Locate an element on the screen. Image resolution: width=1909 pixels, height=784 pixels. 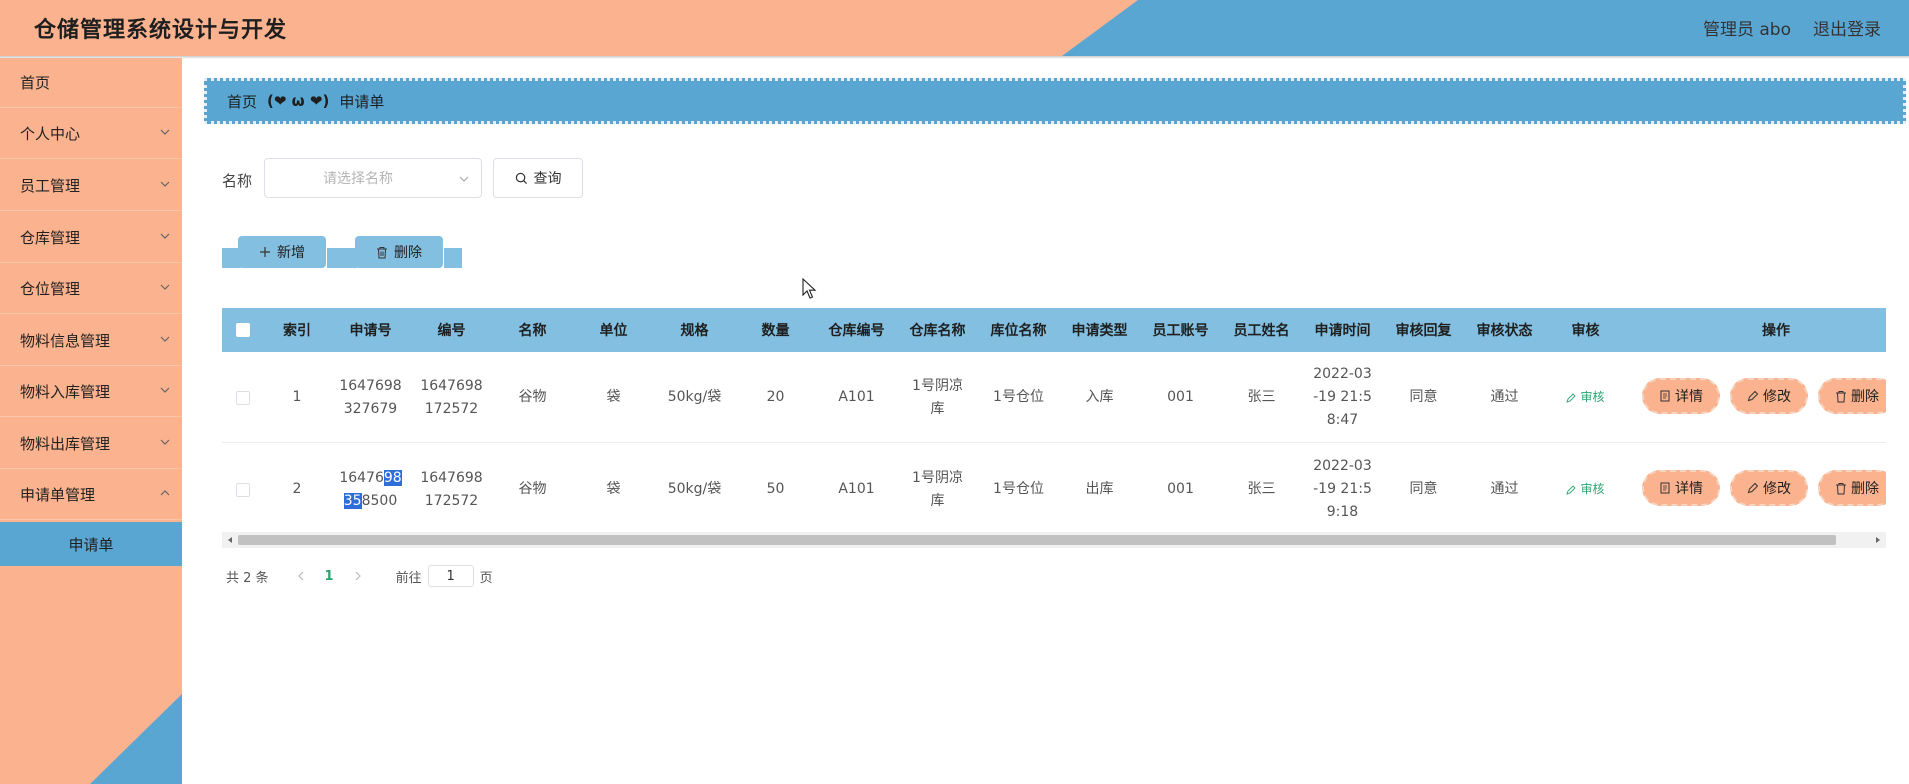
chevron-right-icon is located at coordinates (358, 576).